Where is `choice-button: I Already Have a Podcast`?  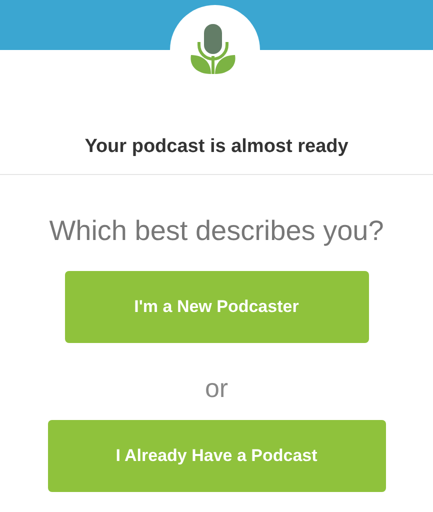 choice-button: I Already Have a Podcast is located at coordinates (217, 456).